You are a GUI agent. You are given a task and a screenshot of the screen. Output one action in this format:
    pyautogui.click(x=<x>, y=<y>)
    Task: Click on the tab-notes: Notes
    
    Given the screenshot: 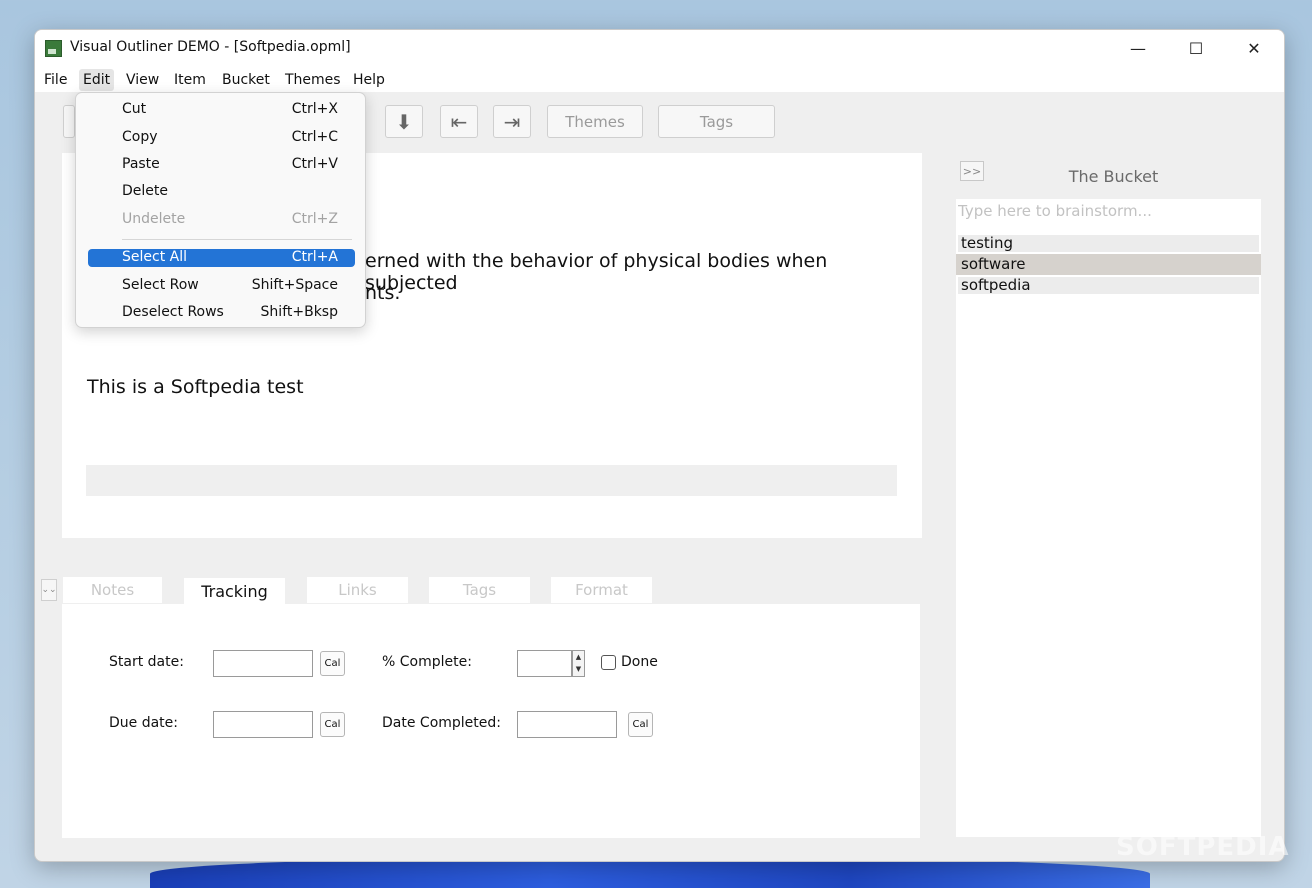 What is the action you would take?
    pyautogui.click(x=112, y=590)
    